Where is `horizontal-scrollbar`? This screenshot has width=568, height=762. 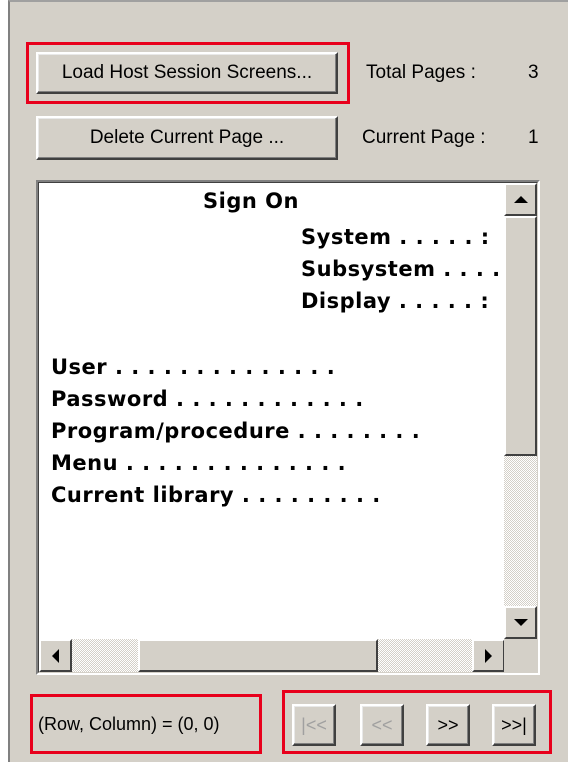
horizontal-scrollbar is located at coordinates (272, 655).